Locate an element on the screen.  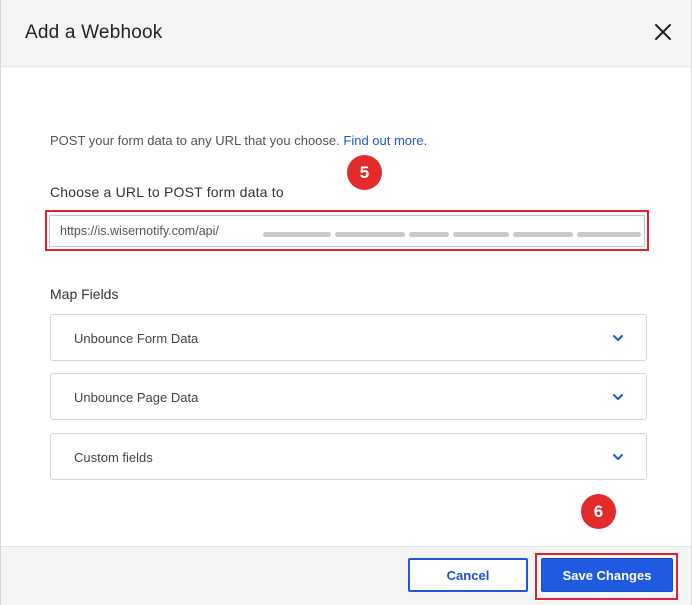
cancel-button: Cancel is located at coordinates (468, 575).